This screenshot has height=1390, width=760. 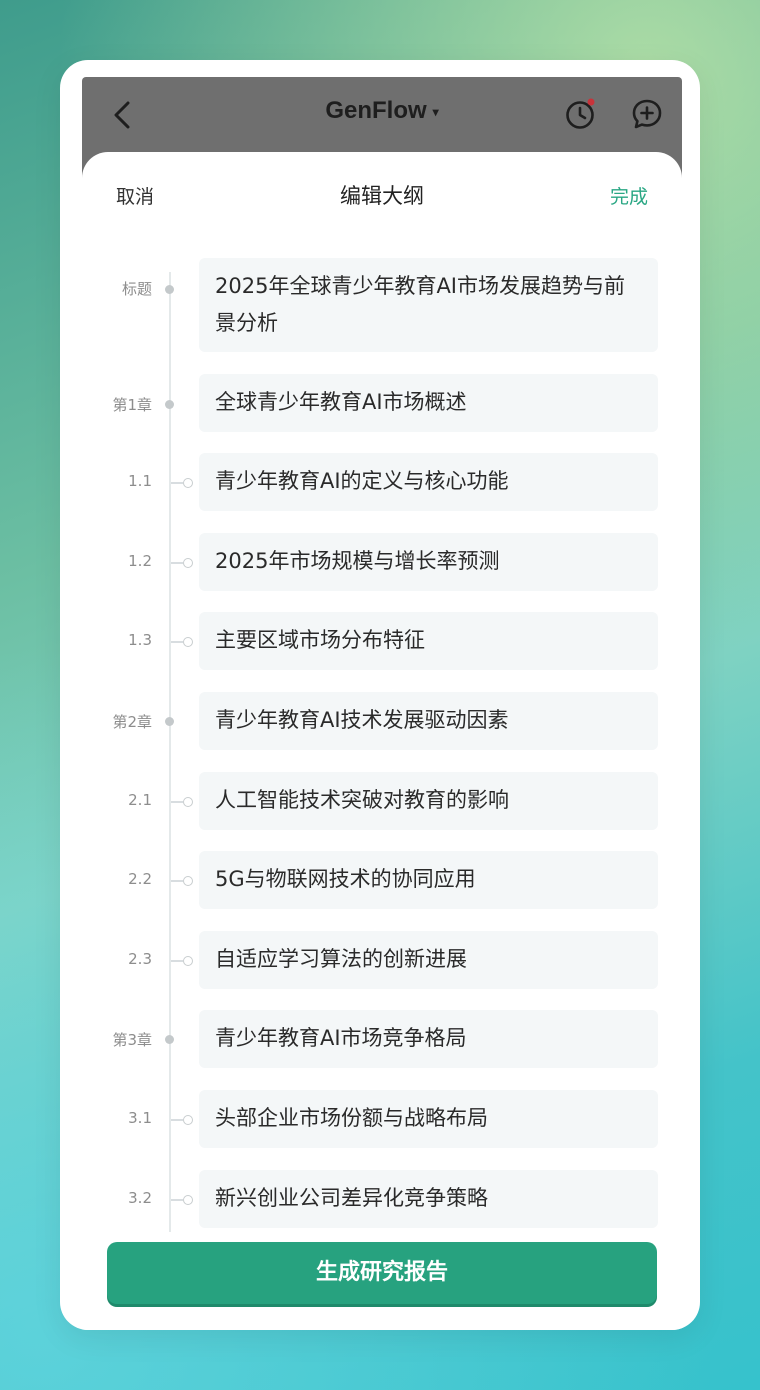 What do you see at coordinates (132, 722) in the screenshot?
I see `outline-item-label: 第2章` at bounding box center [132, 722].